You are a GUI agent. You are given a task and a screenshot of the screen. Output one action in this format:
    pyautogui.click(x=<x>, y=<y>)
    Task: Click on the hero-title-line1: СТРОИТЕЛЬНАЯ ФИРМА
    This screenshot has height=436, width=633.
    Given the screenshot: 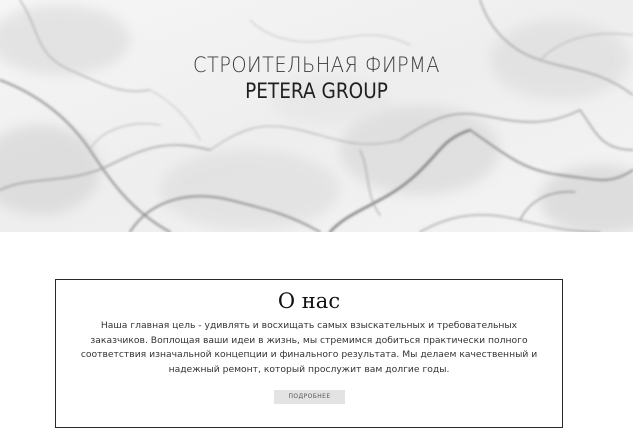 What is the action you would take?
    pyautogui.click(x=316, y=65)
    